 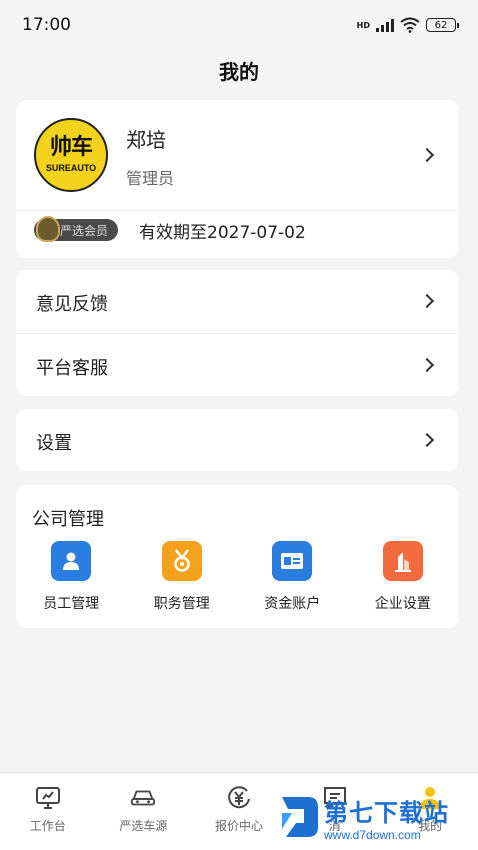 I want to click on menu-item-label: 设置, so click(x=54, y=443).